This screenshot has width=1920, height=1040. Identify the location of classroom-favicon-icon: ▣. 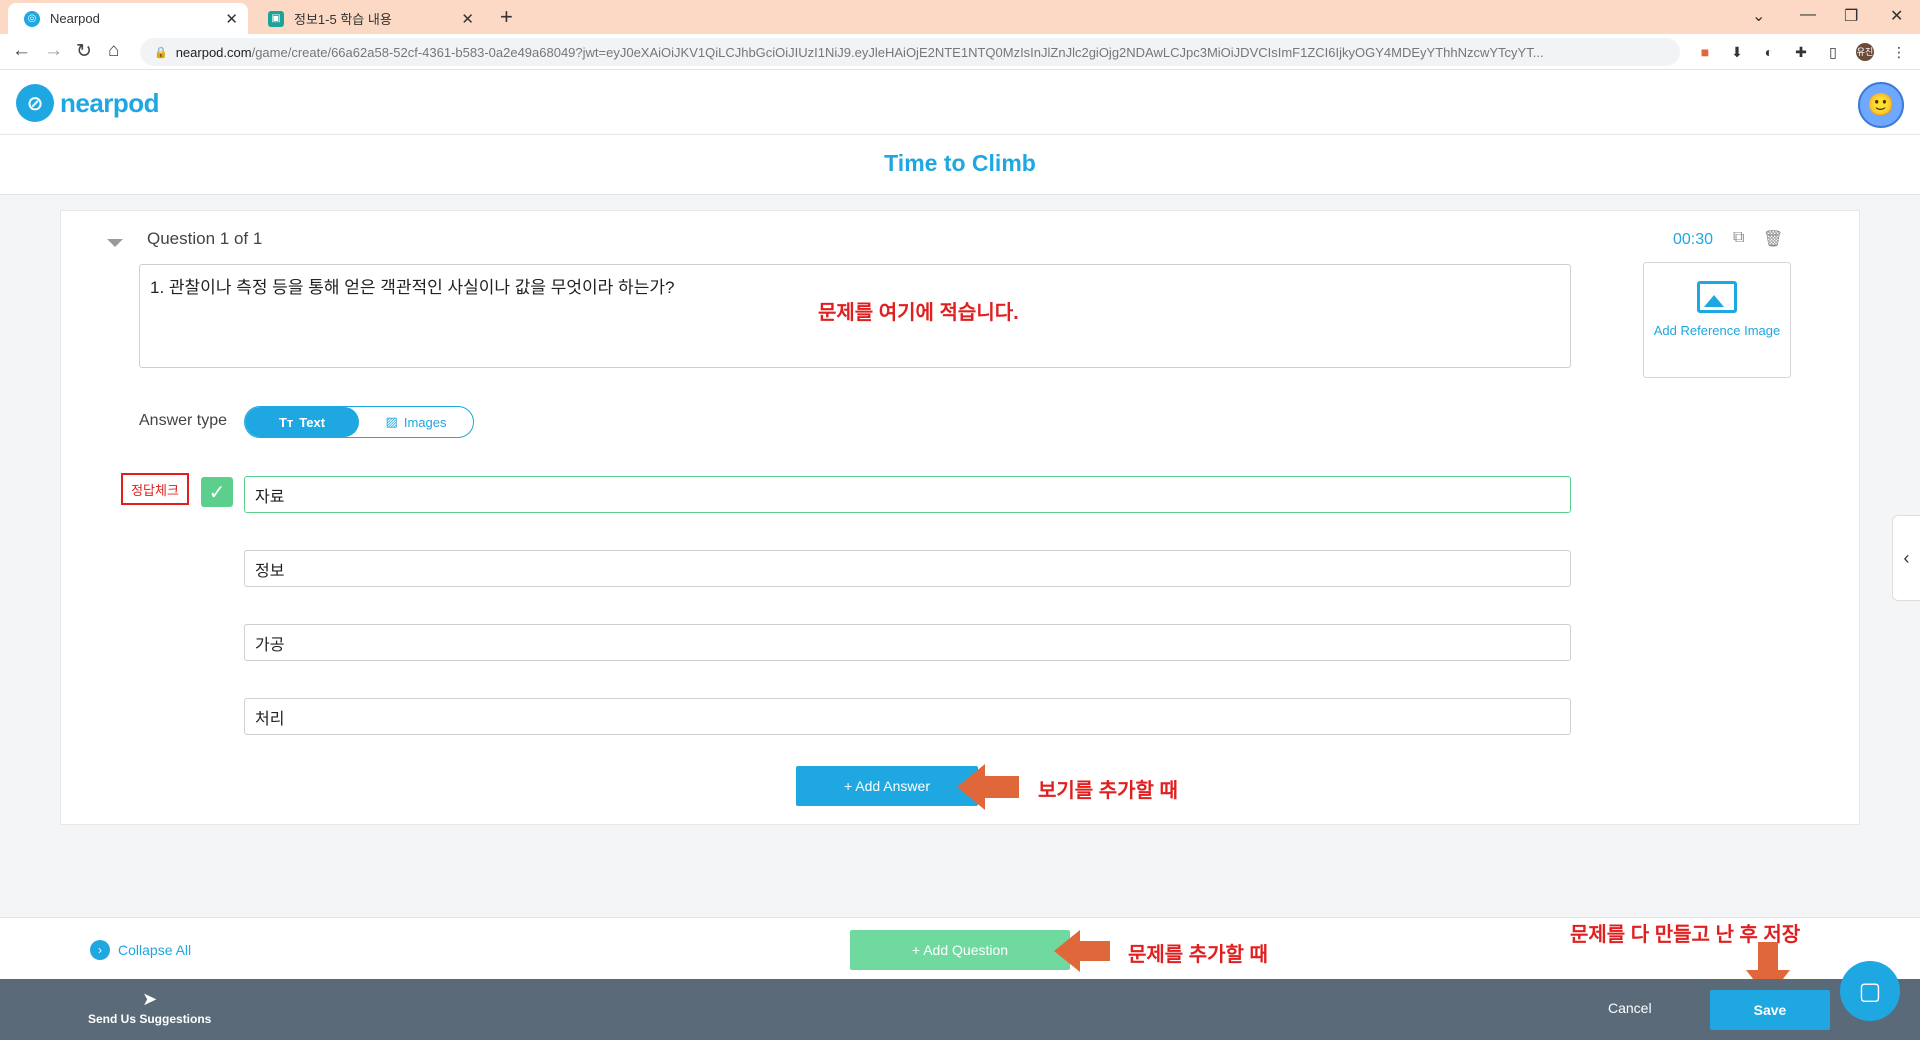
(276, 18).